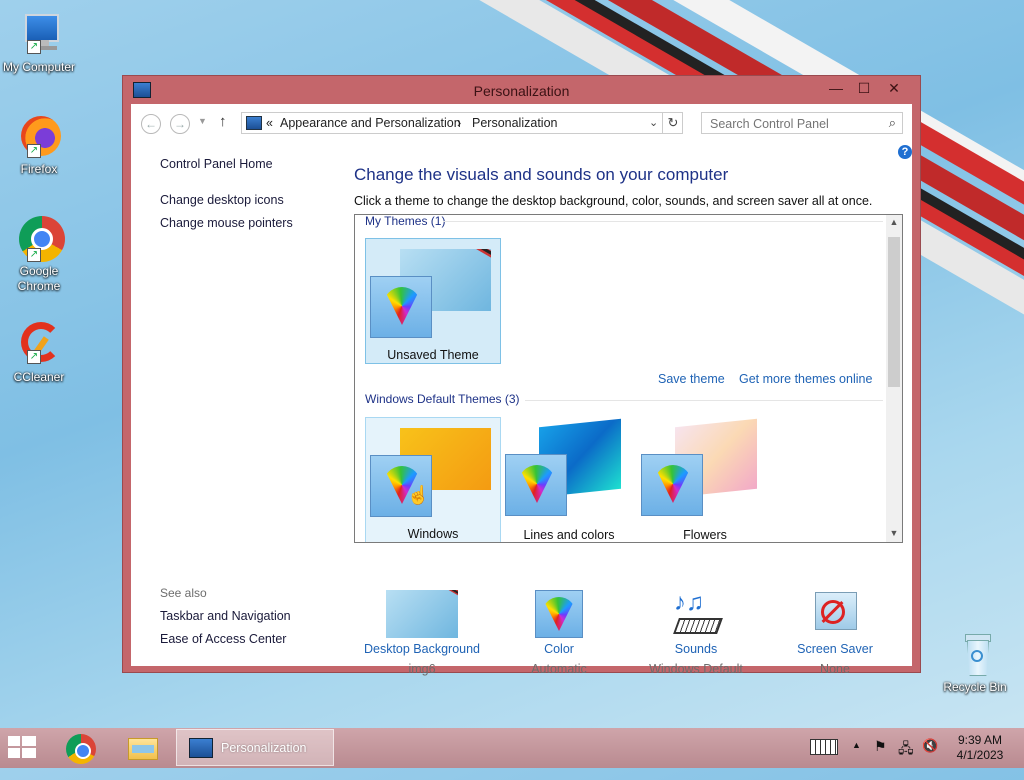  I want to click on action-center-flag-icon: ⚑, so click(880, 758).